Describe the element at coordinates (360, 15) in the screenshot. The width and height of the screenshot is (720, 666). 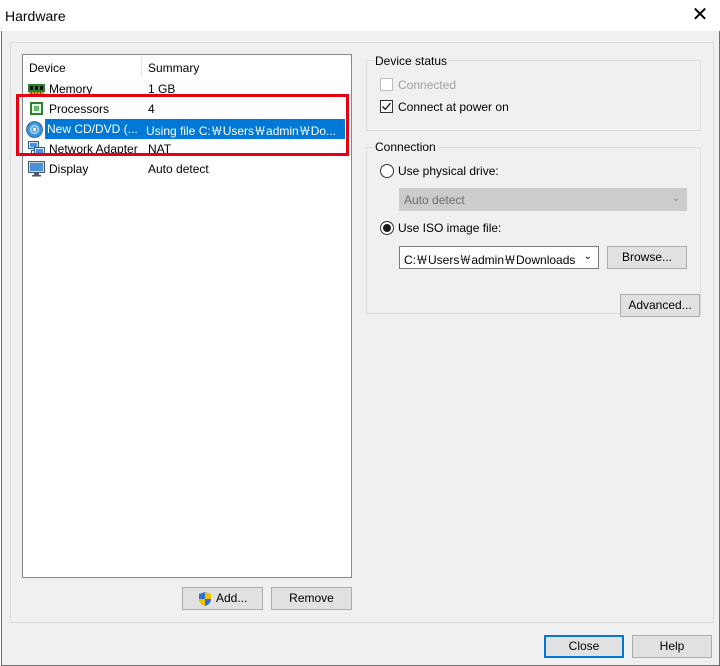
I see `title-bar: Hardware ✕` at that location.